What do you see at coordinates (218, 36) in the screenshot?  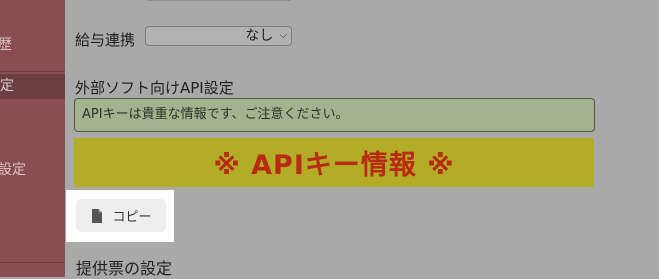 I see `payroll-link-select: なし ⌵` at bounding box center [218, 36].